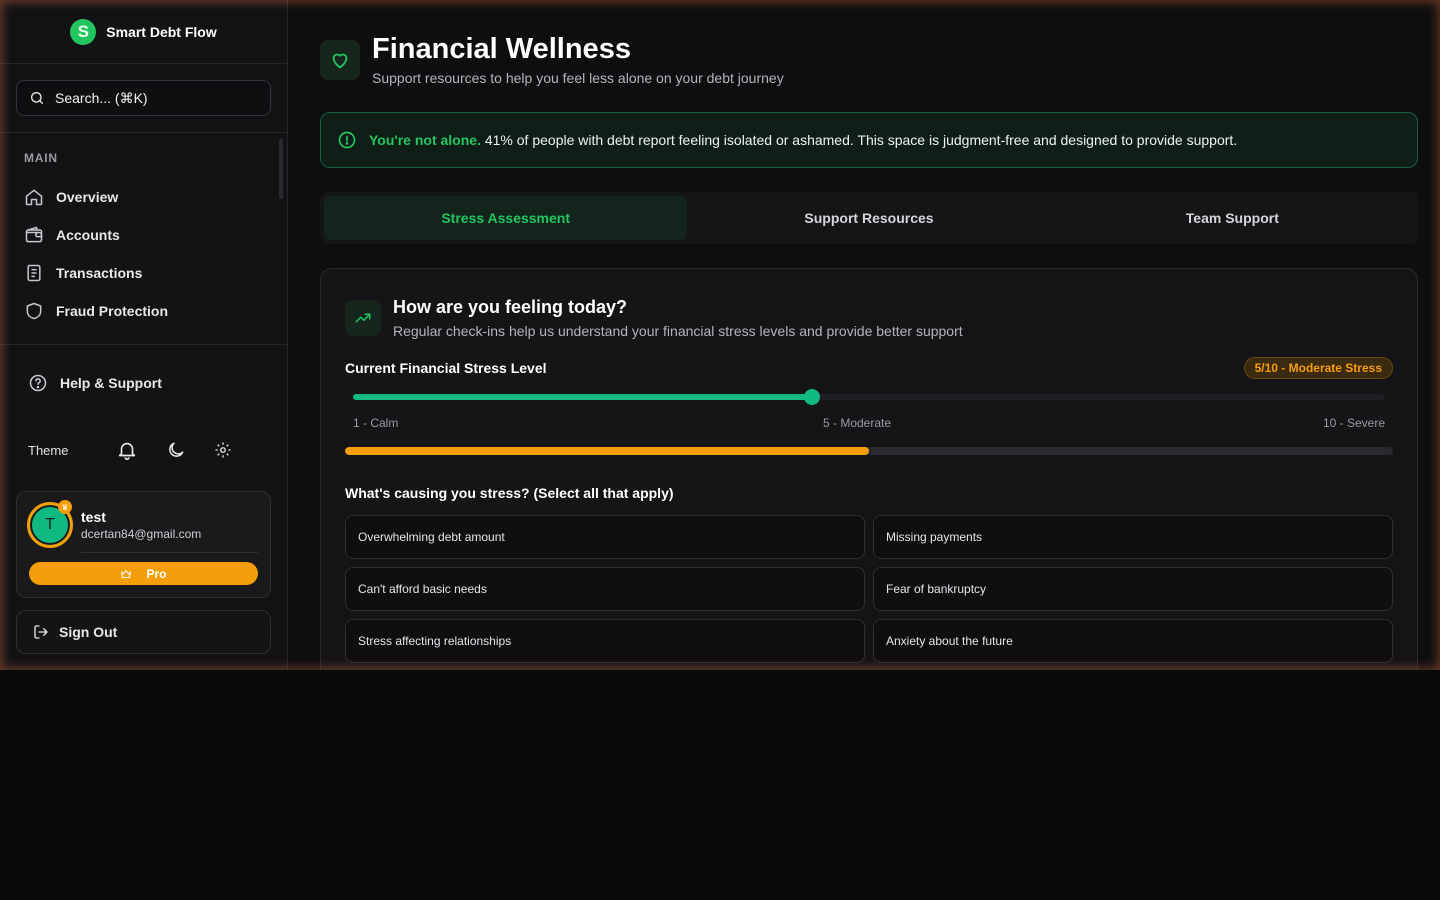 The image size is (1440, 900). I want to click on log-out-icon, so click(41, 632).